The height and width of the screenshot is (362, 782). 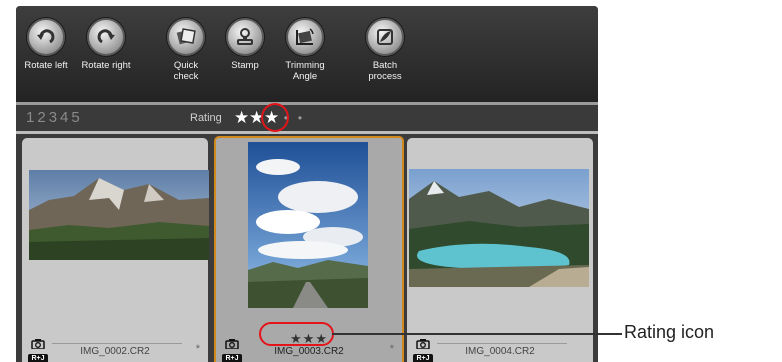 What do you see at coordinates (669, 332) in the screenshot?
I see `callout-label: Rating icon` at bounding box center [669, 332].